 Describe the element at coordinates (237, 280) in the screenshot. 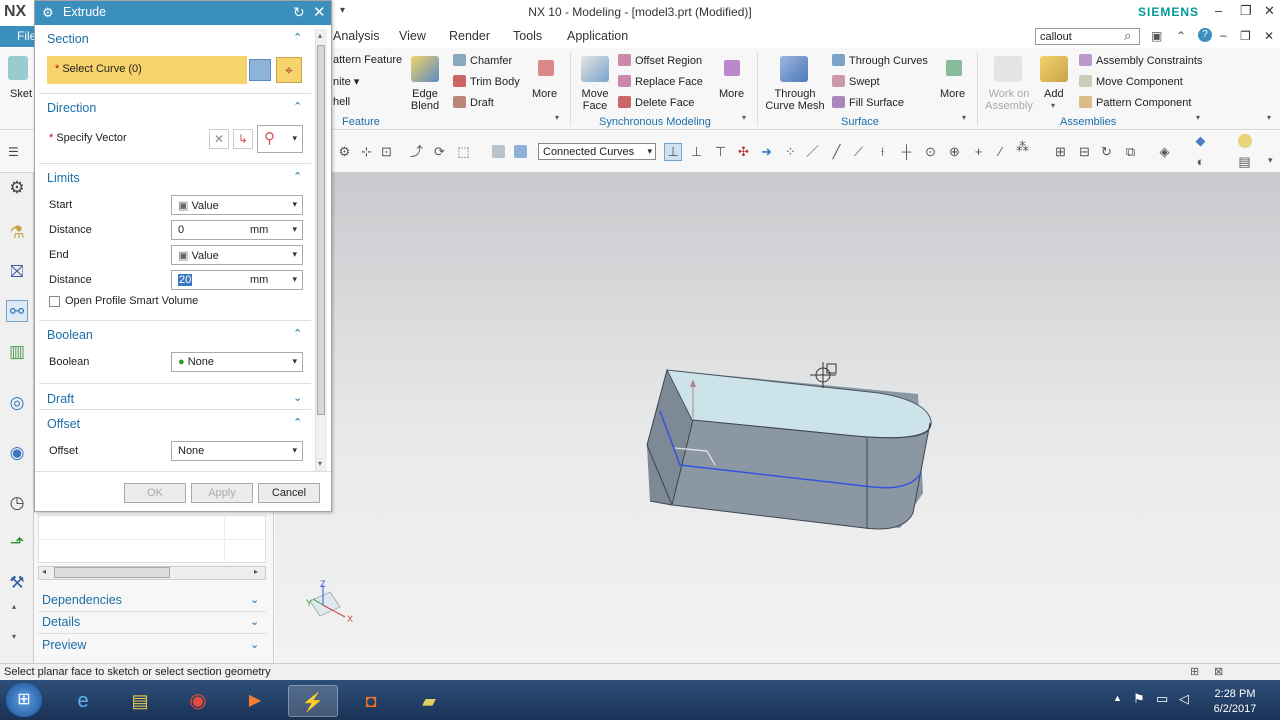

I see `end-distance-input: 20 mm ▾` at that location.